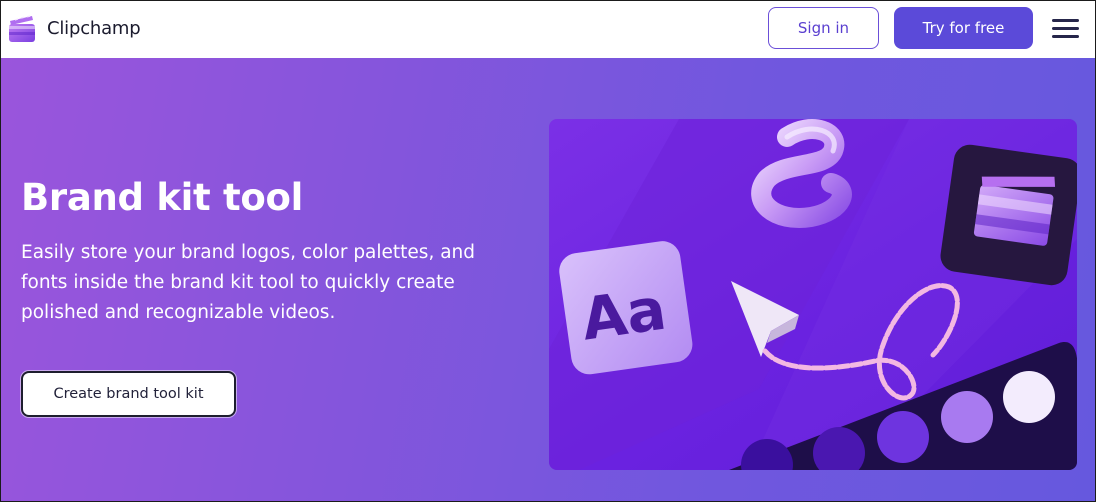 The height and width of the screenshot is (502, 1096). What do you see at coordinates (963, 28) in the screenshot?
I see `try-for-free-button: Try for free` at bounding box center [963, 28].